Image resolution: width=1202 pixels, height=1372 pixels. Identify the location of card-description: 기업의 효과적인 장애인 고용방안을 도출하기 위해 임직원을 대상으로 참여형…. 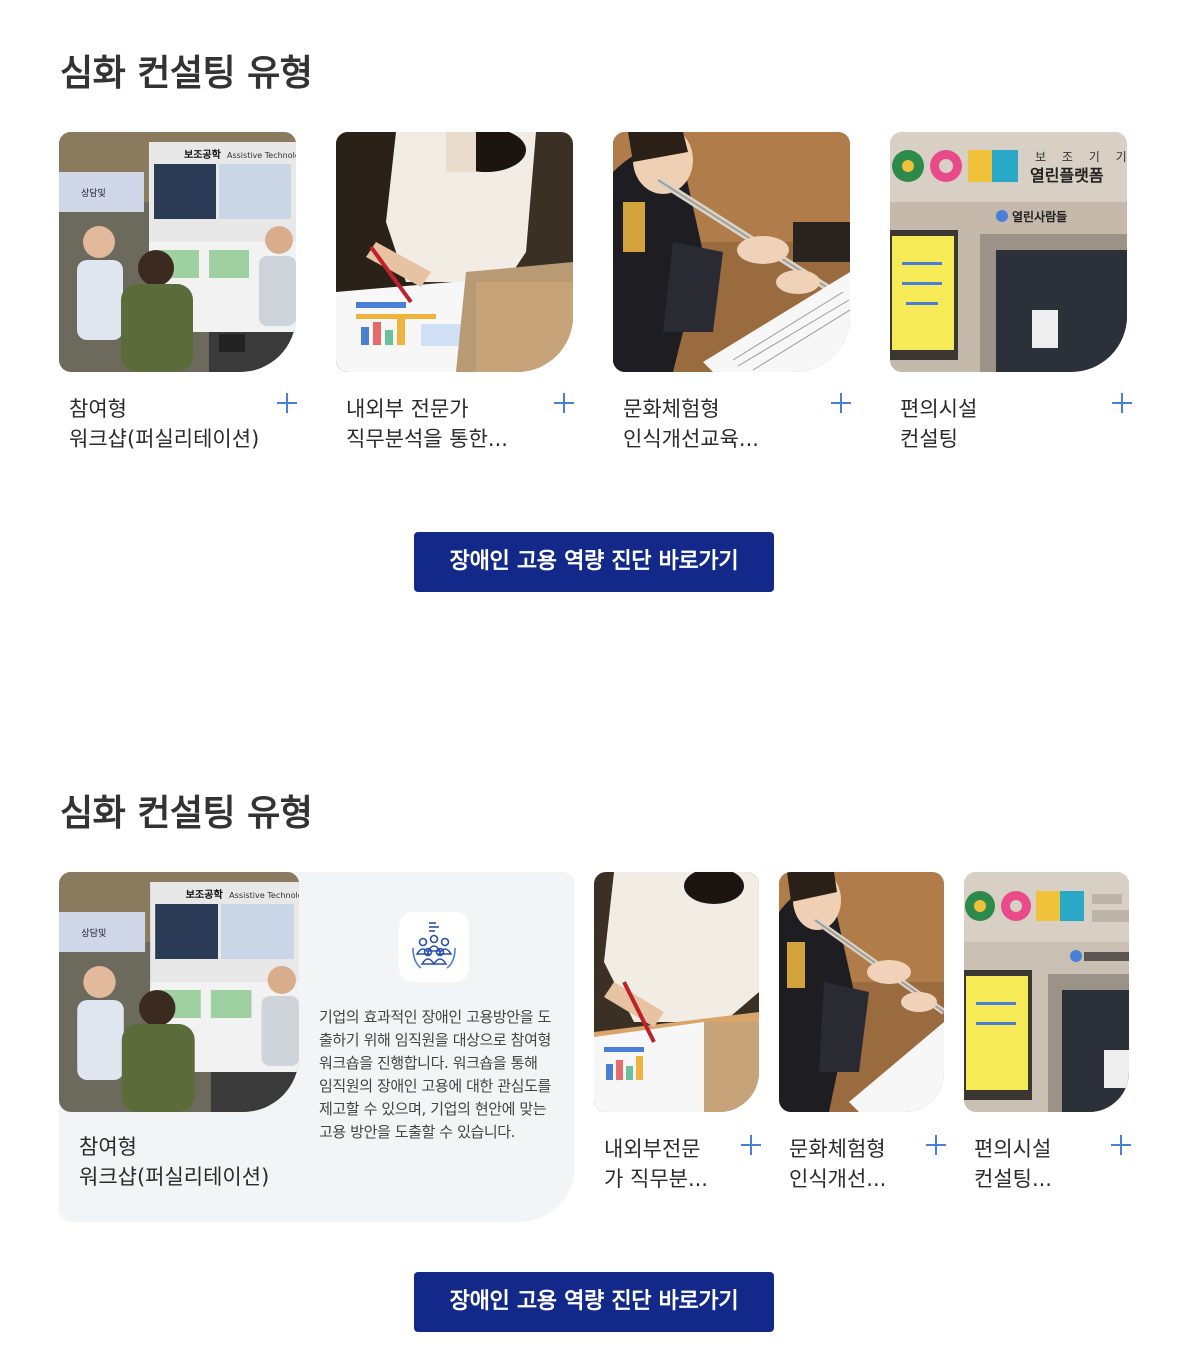
(435, 1074).